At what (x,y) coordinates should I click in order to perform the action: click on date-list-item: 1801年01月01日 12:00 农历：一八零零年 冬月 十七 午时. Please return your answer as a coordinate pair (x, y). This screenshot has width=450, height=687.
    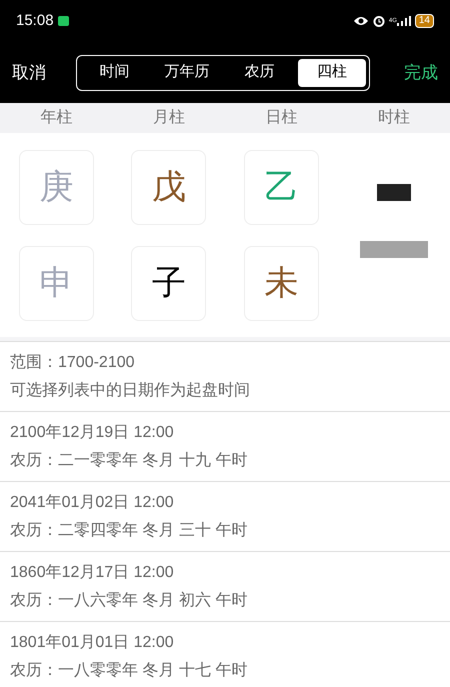
    Looking at the image, I should click on (225, 654).